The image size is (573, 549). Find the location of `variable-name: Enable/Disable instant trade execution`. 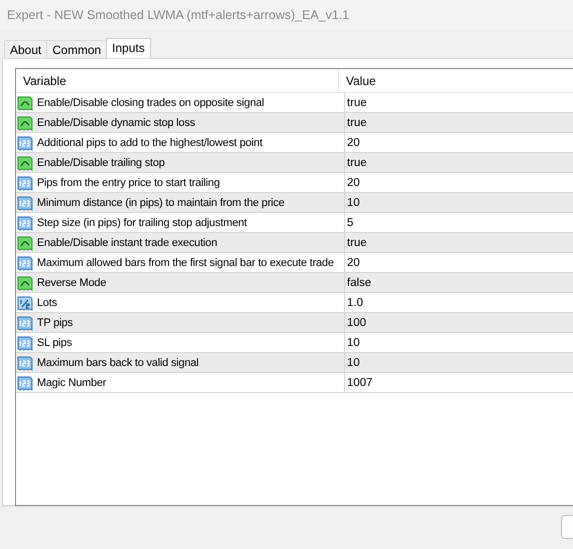

variable-name: Enable/Disable instant trade execution is located at coordinates (127, 242).